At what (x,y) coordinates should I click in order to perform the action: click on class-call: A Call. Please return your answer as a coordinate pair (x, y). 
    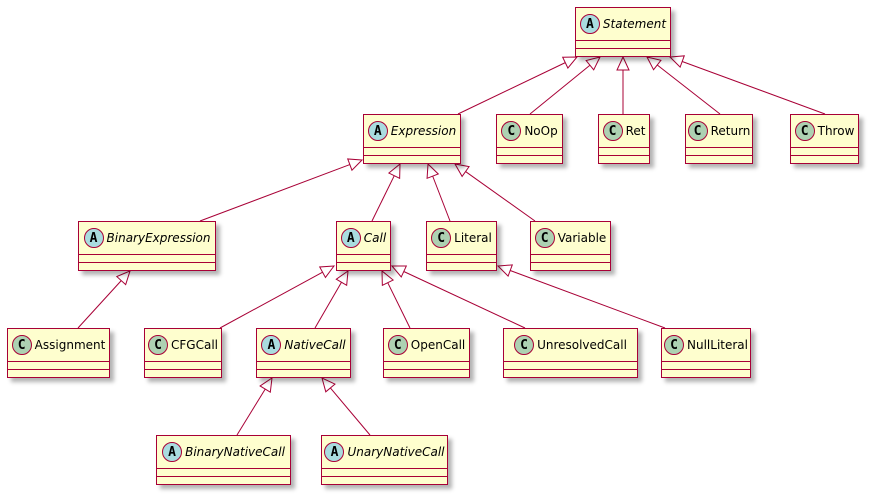
    Looking at the image, I should click on (363, 246).